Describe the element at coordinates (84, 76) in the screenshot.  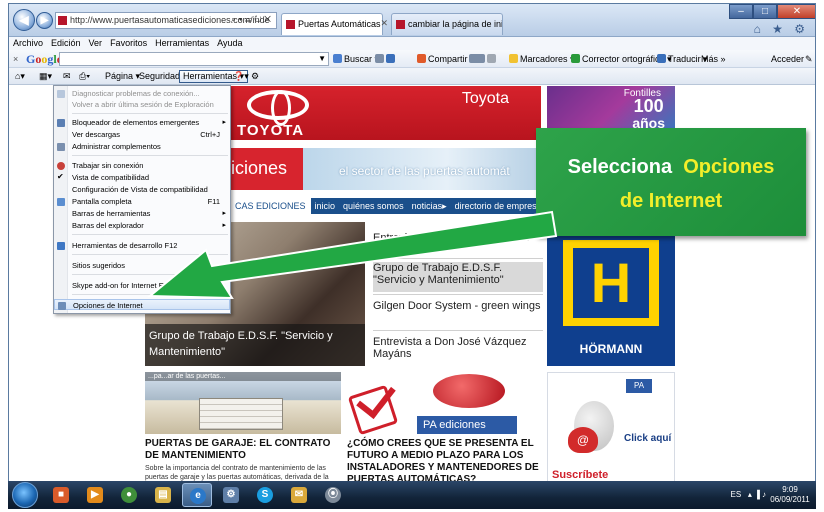
I see `print-icon: ⎙▾` at that location.